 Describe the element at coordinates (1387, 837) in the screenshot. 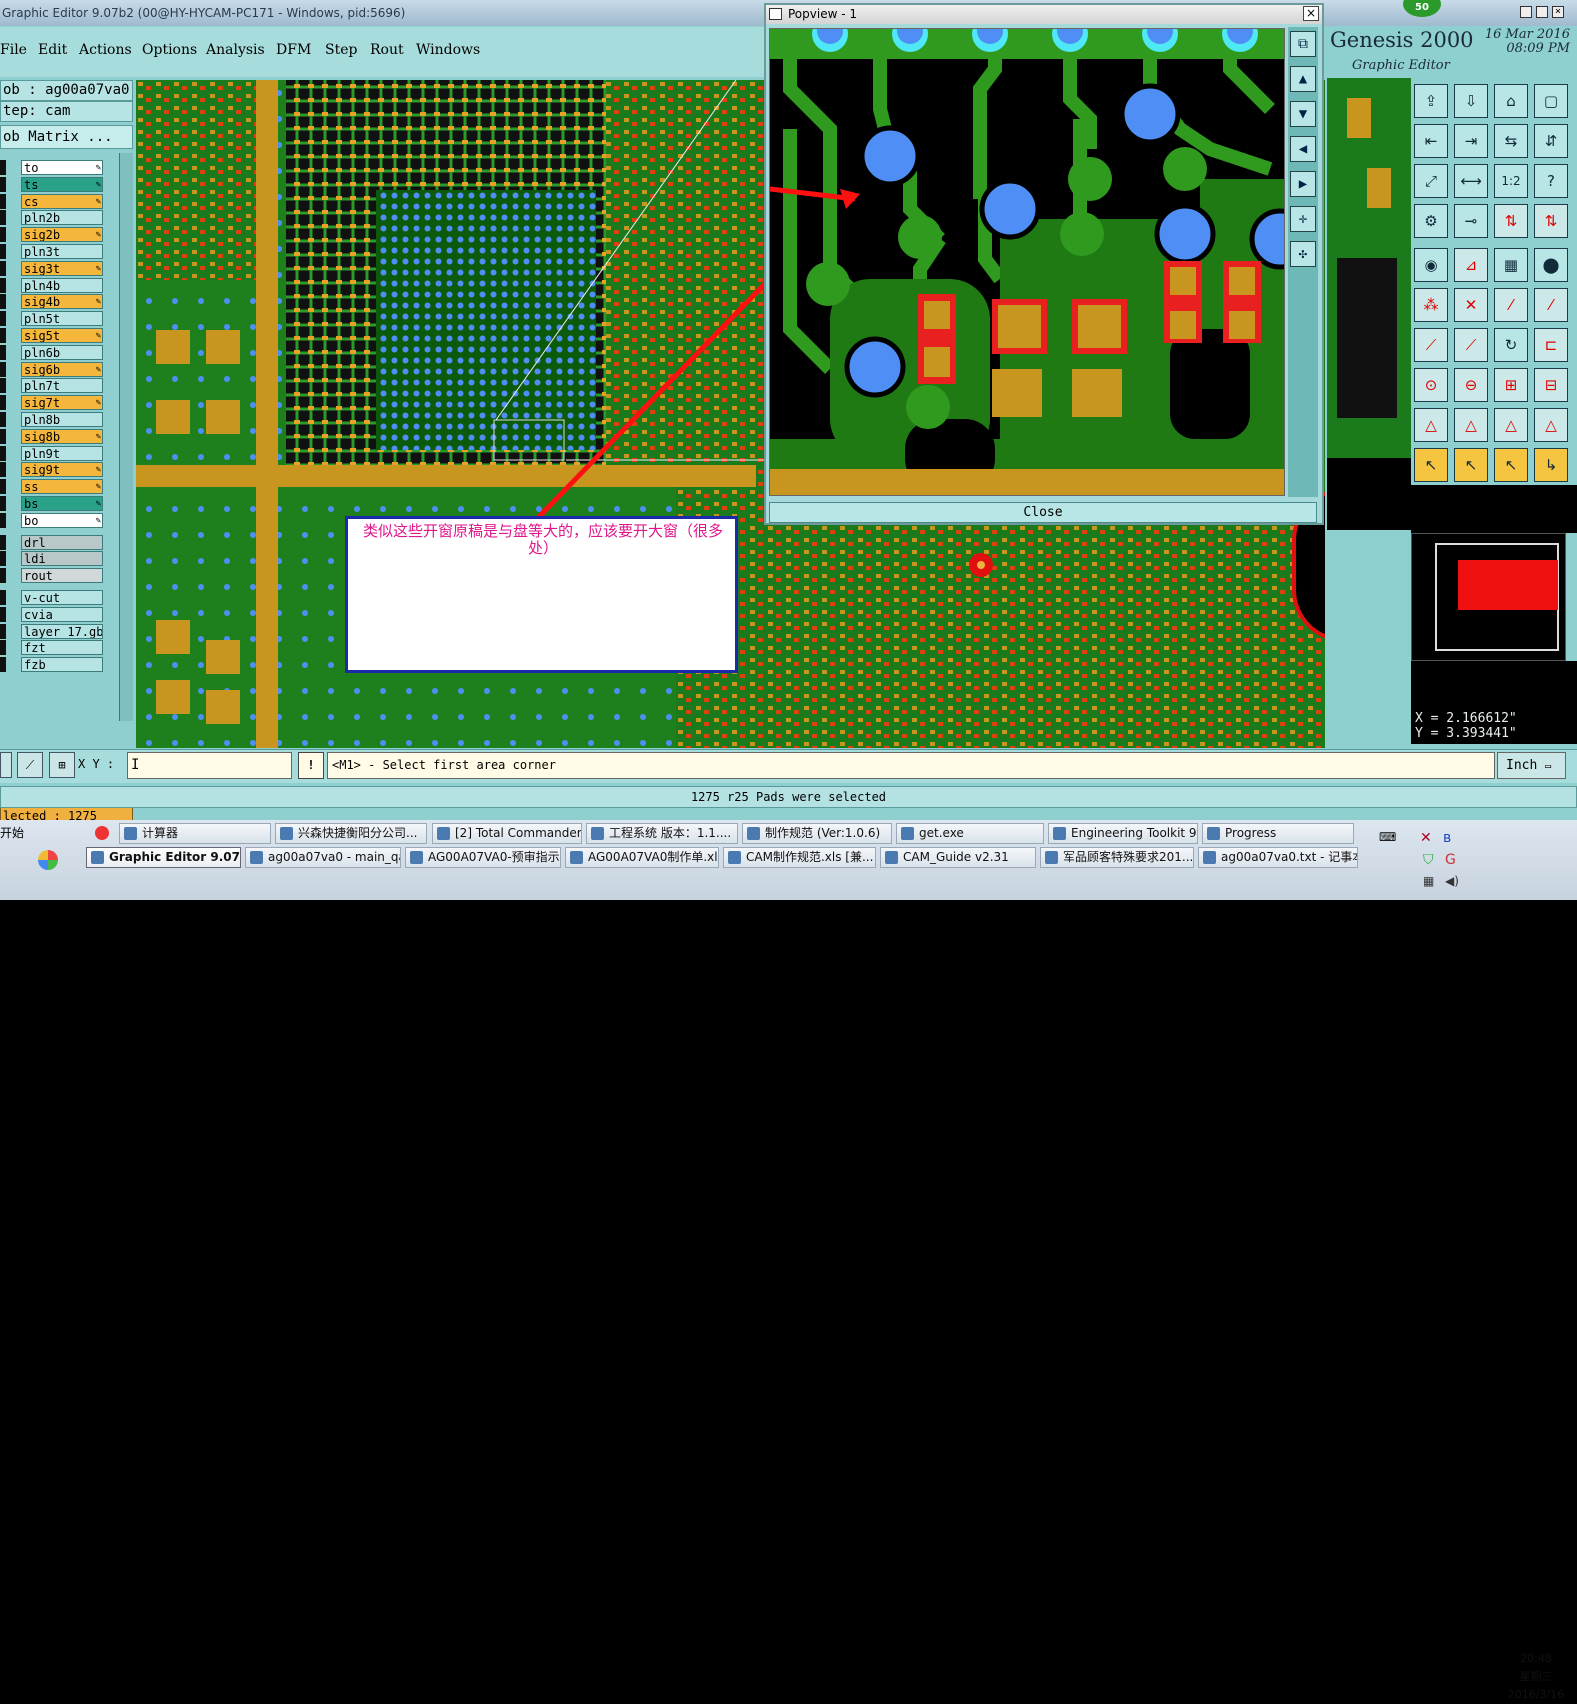

I see `keyboard-icon: ⌨` at that location.